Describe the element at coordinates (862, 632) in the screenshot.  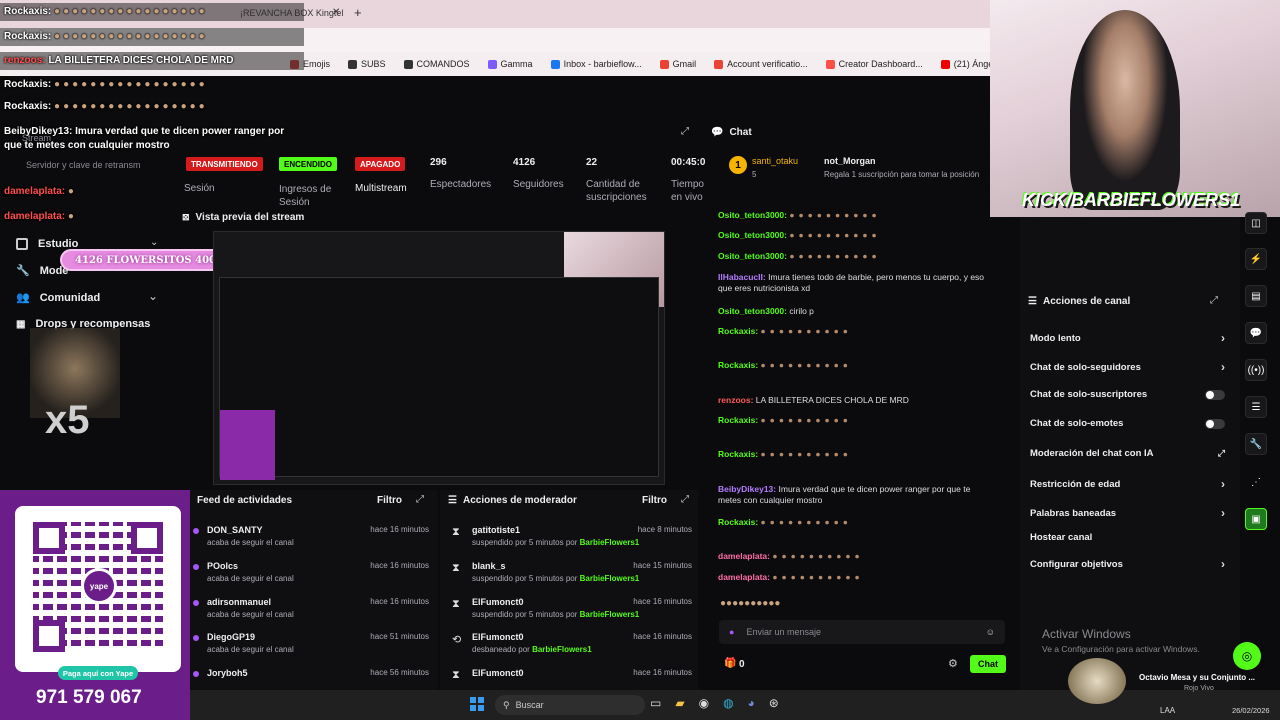
I see `chat-input: ● Enviar un mensaje ☺` at that location.